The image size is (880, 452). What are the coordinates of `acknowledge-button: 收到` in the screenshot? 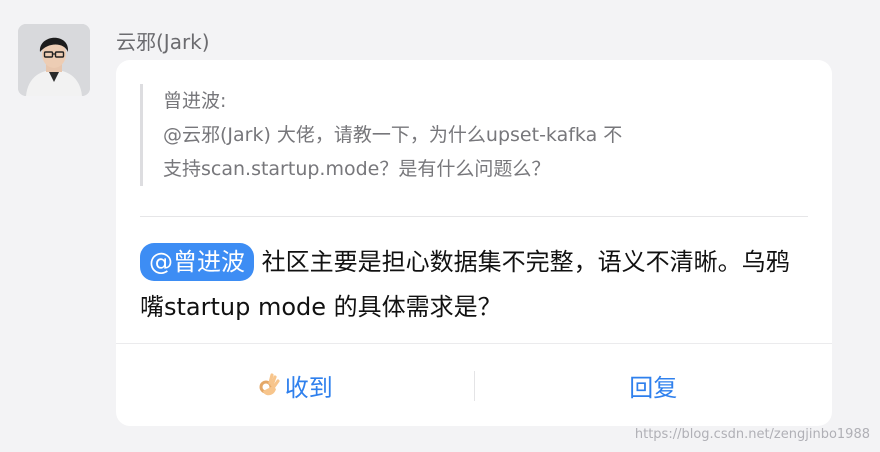 It's located at (295, 385).